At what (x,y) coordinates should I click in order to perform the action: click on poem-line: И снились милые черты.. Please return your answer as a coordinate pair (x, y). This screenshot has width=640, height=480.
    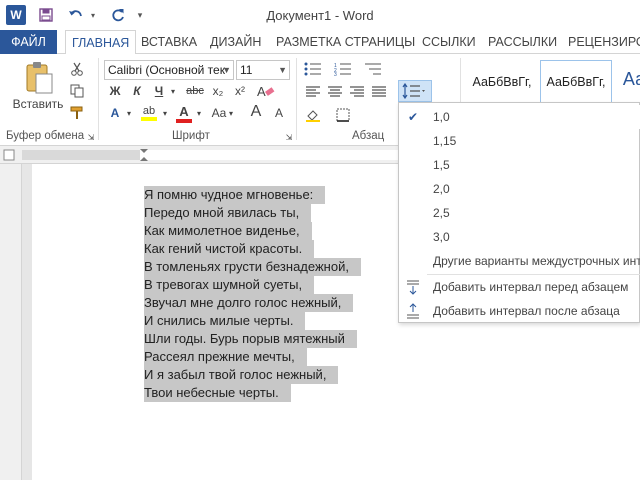
    Looking at the image, I should click on (225, 321).